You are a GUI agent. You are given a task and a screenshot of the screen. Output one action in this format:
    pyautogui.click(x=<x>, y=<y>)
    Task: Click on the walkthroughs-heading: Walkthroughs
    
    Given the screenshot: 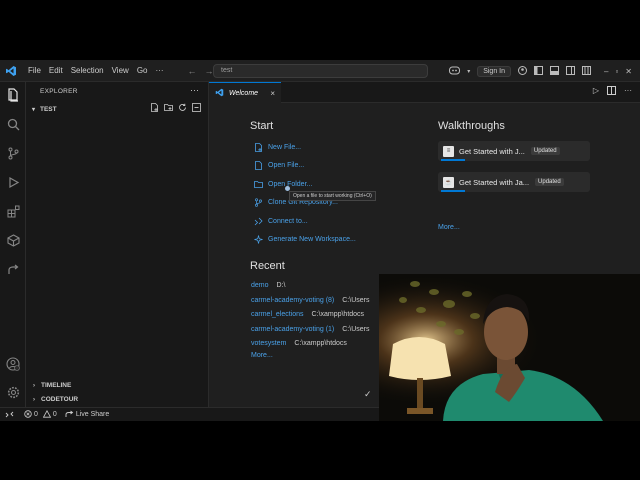 What is the action you would take?
    pyautogui.click(x=471, y=126)
    